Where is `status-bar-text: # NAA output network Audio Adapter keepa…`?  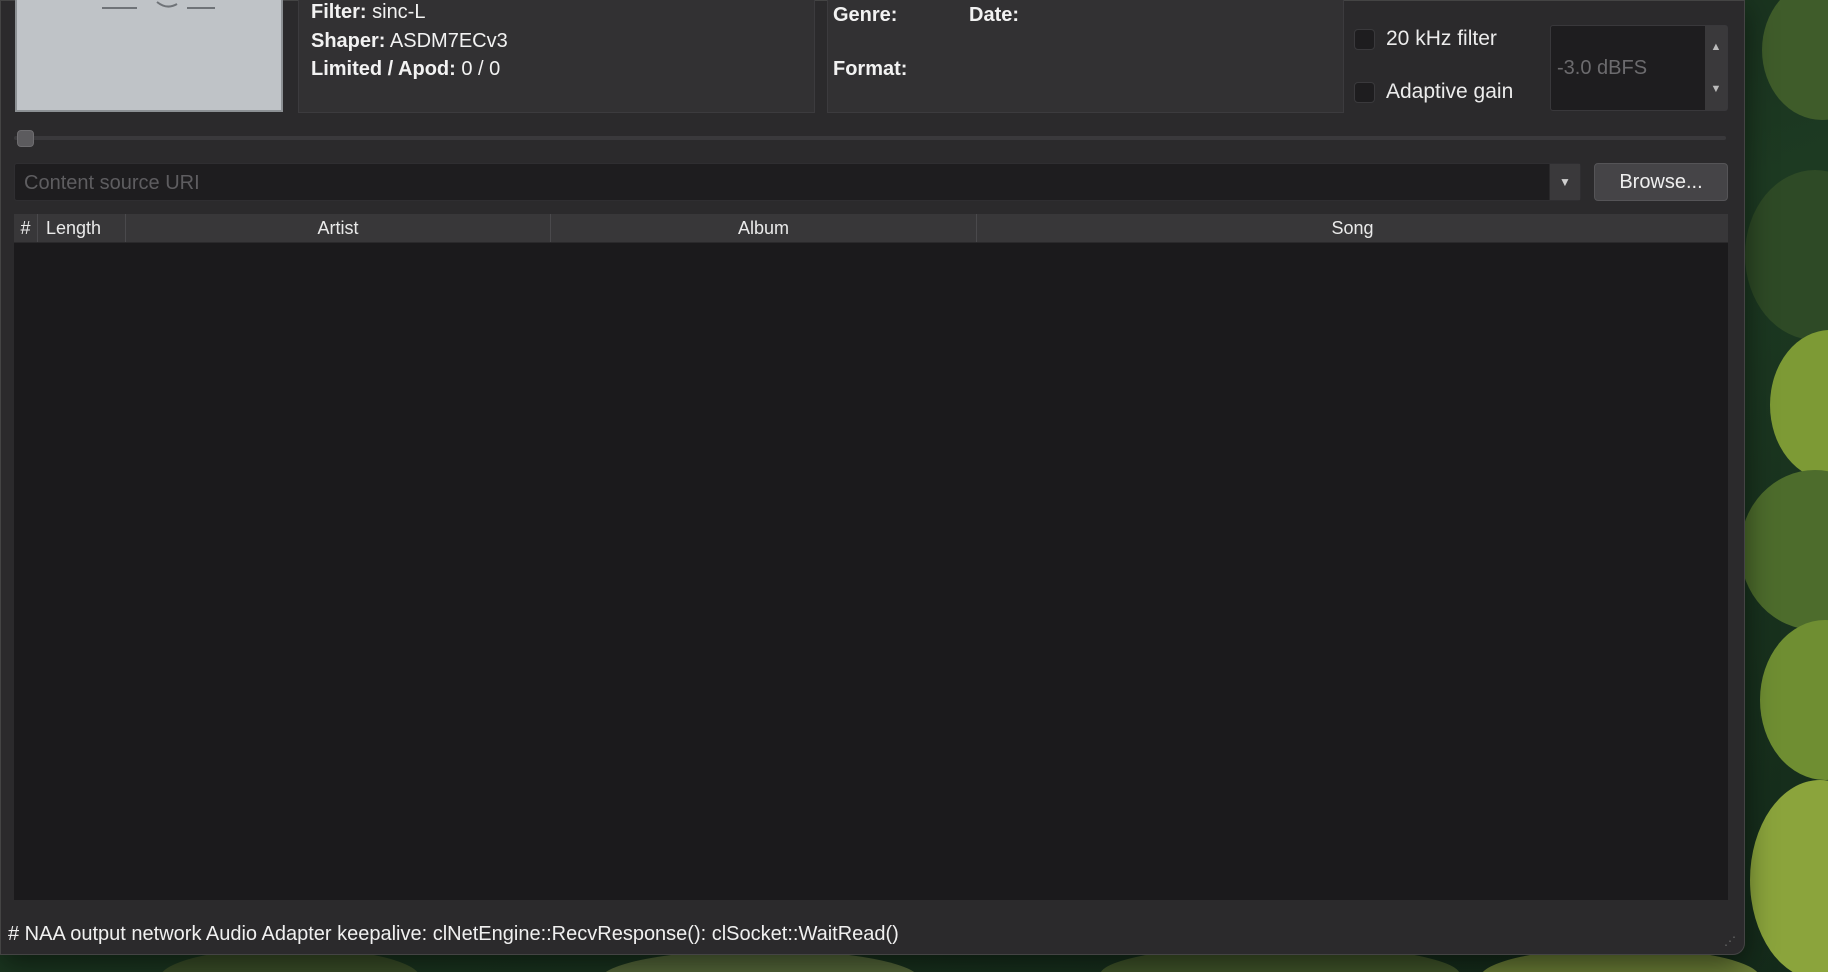
status-bar-text: # NAA output network Audio Adapter keepa… is located at coordinates (453, 934).